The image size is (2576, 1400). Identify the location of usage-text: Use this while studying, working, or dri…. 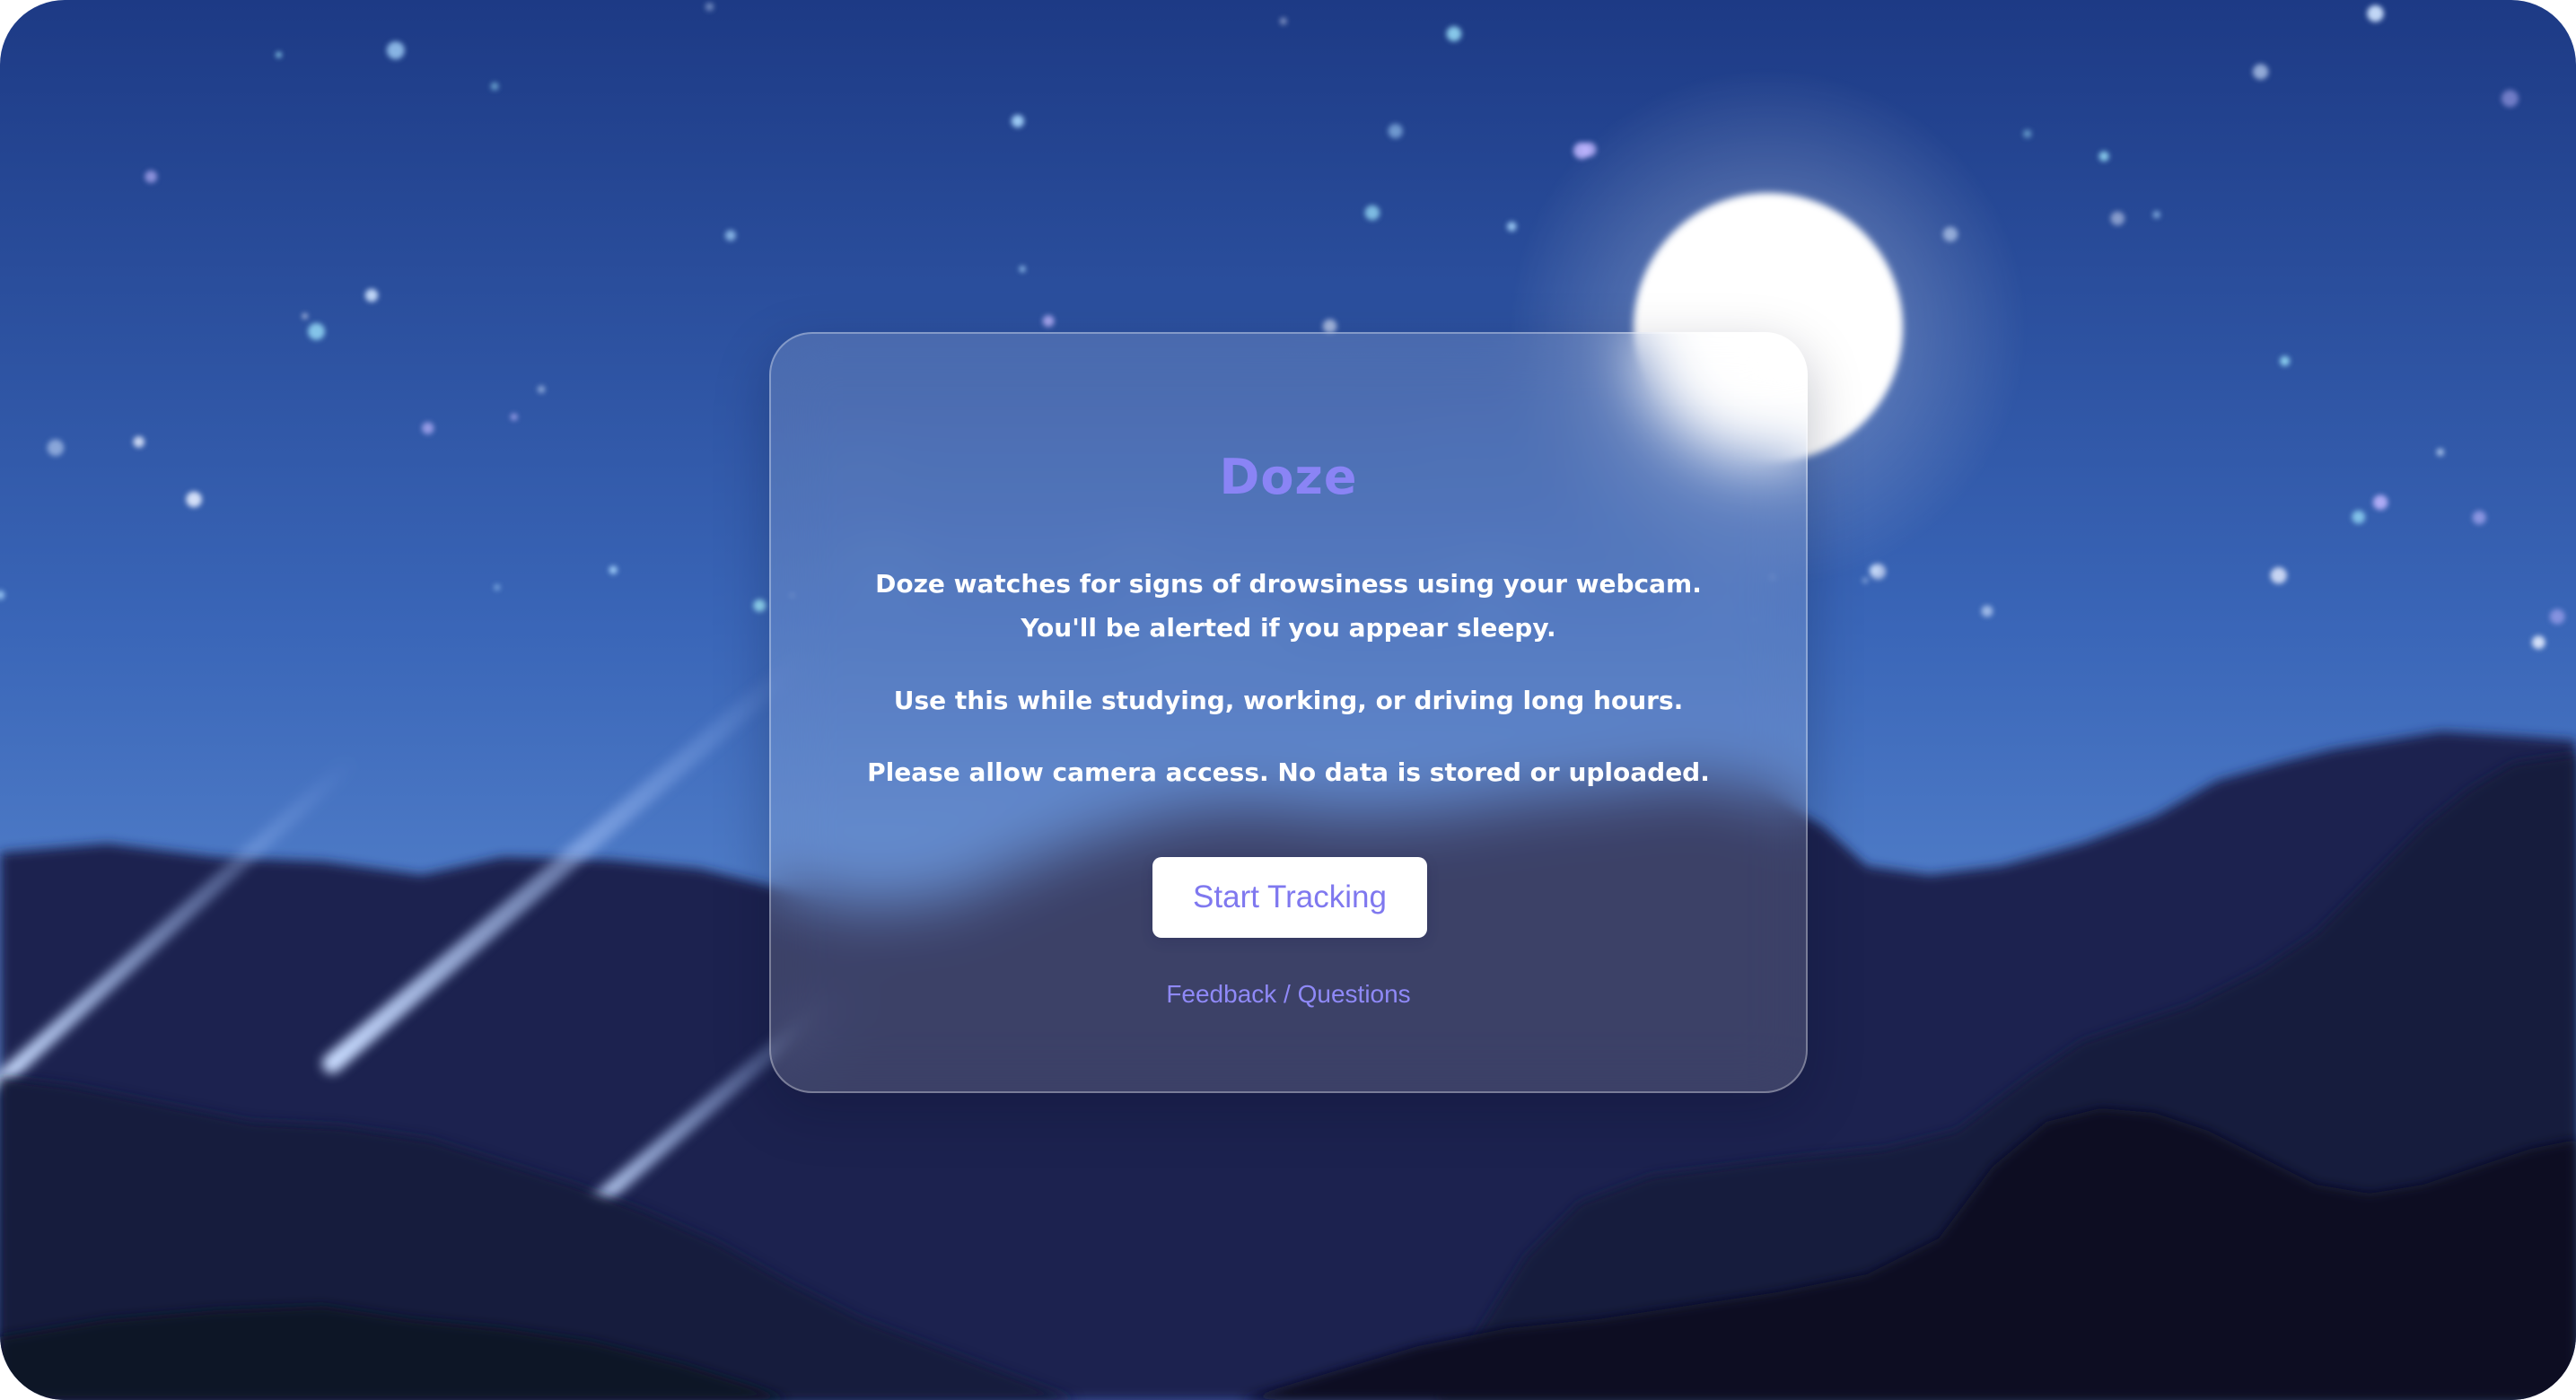
(1288, 701).